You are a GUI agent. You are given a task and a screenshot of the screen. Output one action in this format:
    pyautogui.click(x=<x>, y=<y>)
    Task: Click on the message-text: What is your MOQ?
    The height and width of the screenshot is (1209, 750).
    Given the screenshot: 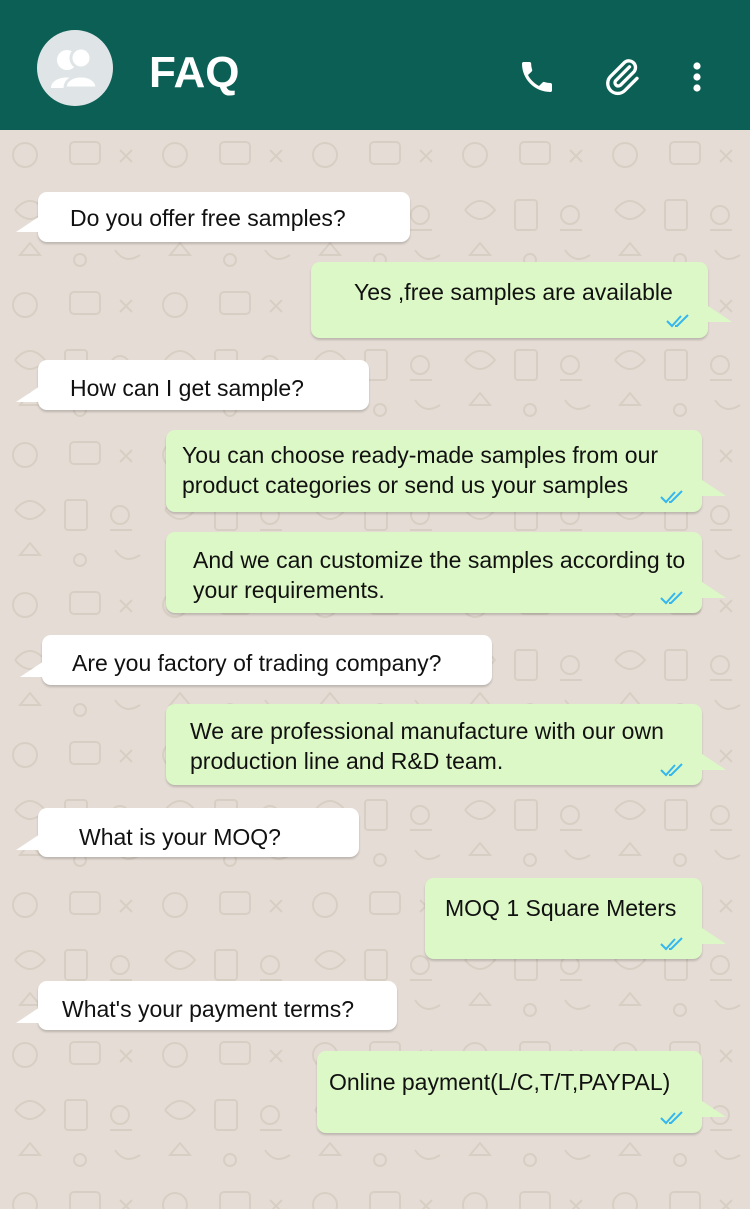 What is the action you would take?
    pyautogui.click(x=180, y=837)
    